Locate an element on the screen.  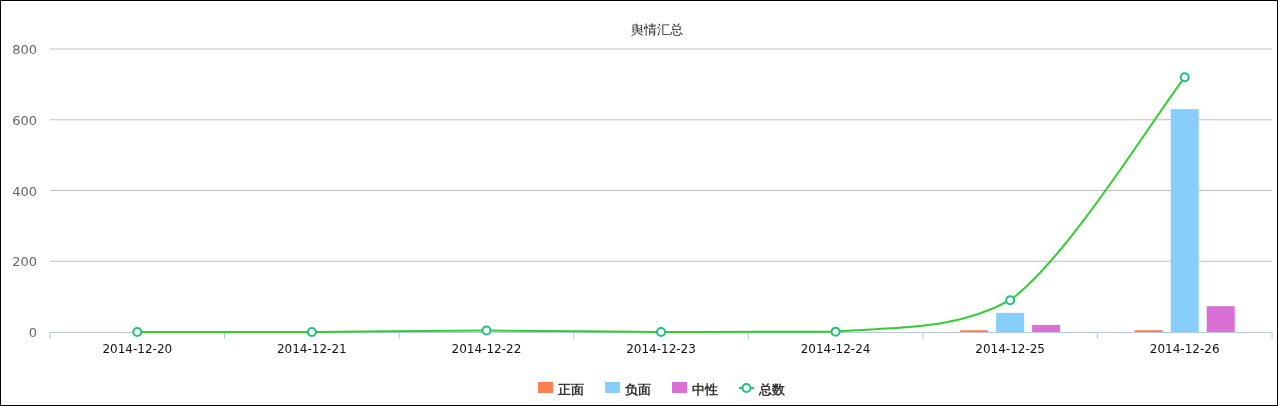
axis-label: 2014-12-25 is located at coordinates (1010, 349).